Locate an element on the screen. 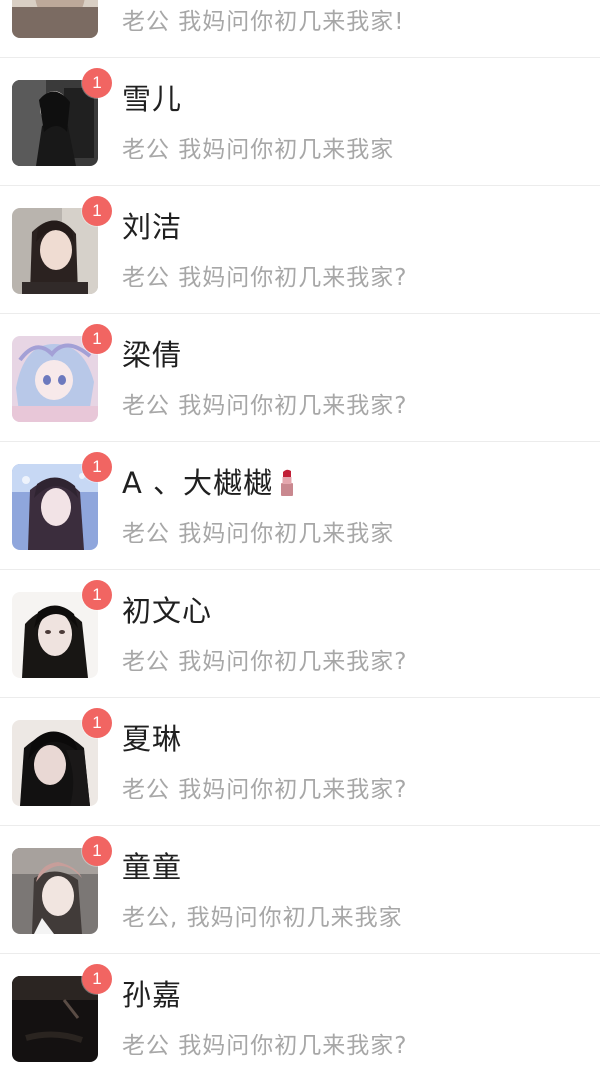 The image size is (600, 1067). lipstick-icon is located at coordinates (287, 482).